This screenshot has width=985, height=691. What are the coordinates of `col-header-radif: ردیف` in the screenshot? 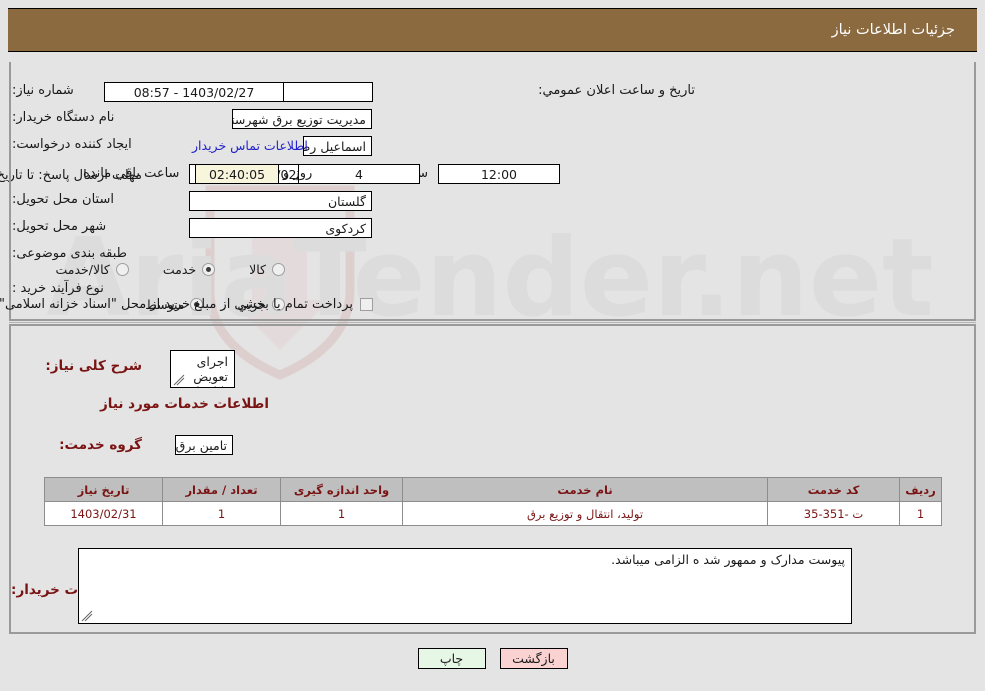 It's located at (920, 489).